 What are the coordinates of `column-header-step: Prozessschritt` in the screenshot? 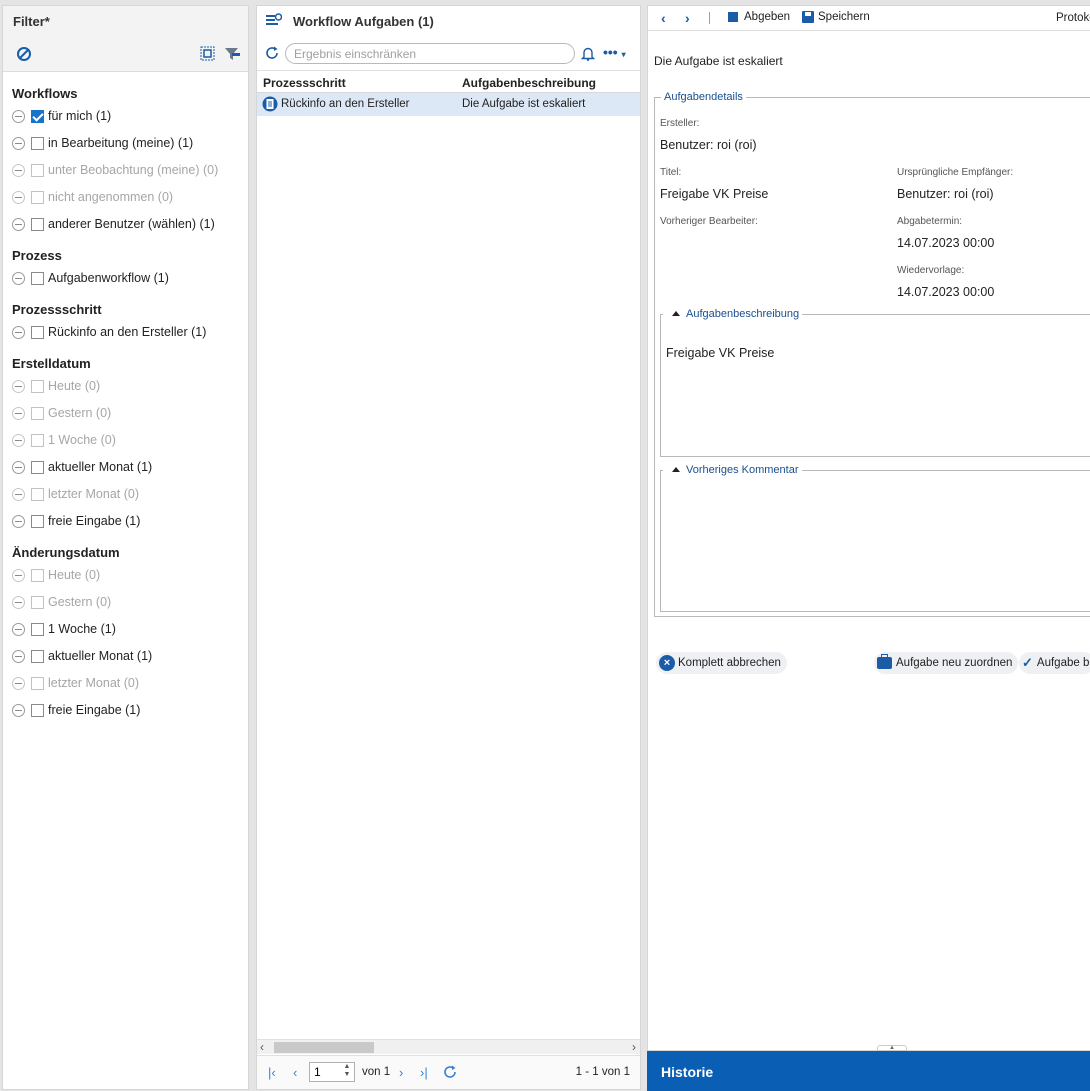 It's located at (304, 83).